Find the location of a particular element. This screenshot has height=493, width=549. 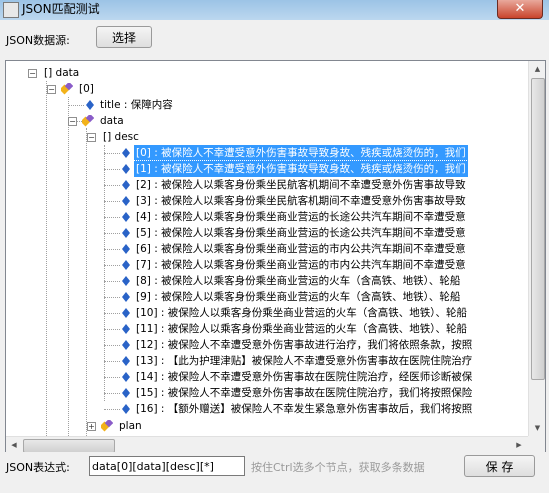

tree-node-item0: − [0] is located at coordinates (71, 89).